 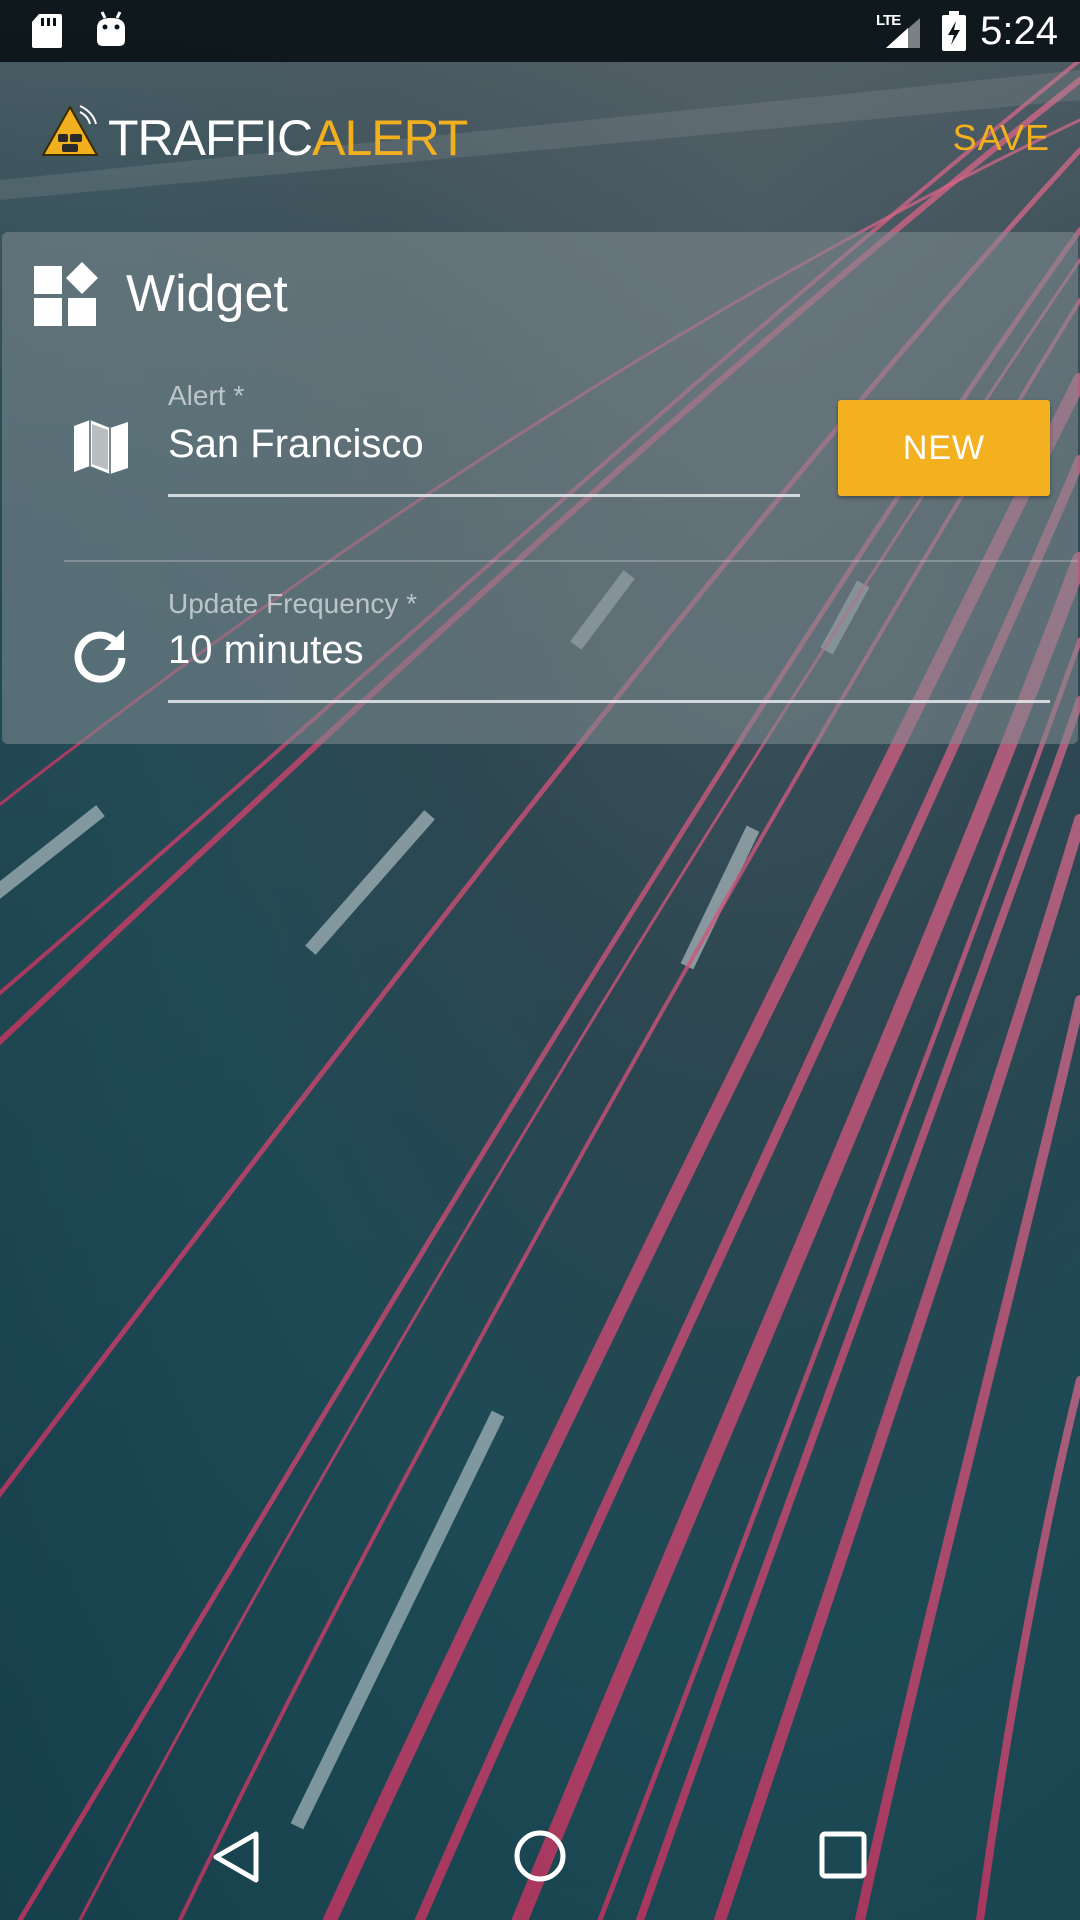 What do you see at coordinates (266, 650) in the screenshot?
I see `frequency-field-value: 10 minutes` at bounding box center [266, 650].